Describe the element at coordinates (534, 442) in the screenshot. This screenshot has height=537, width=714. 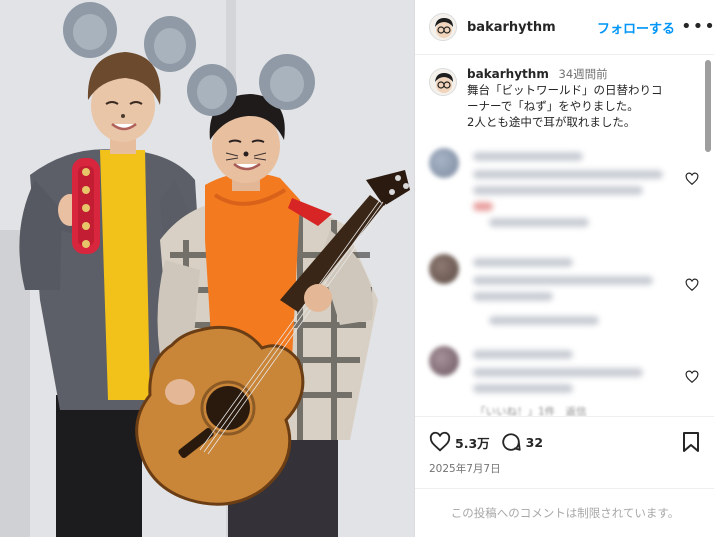
I see `comment-count: 32` at that location.